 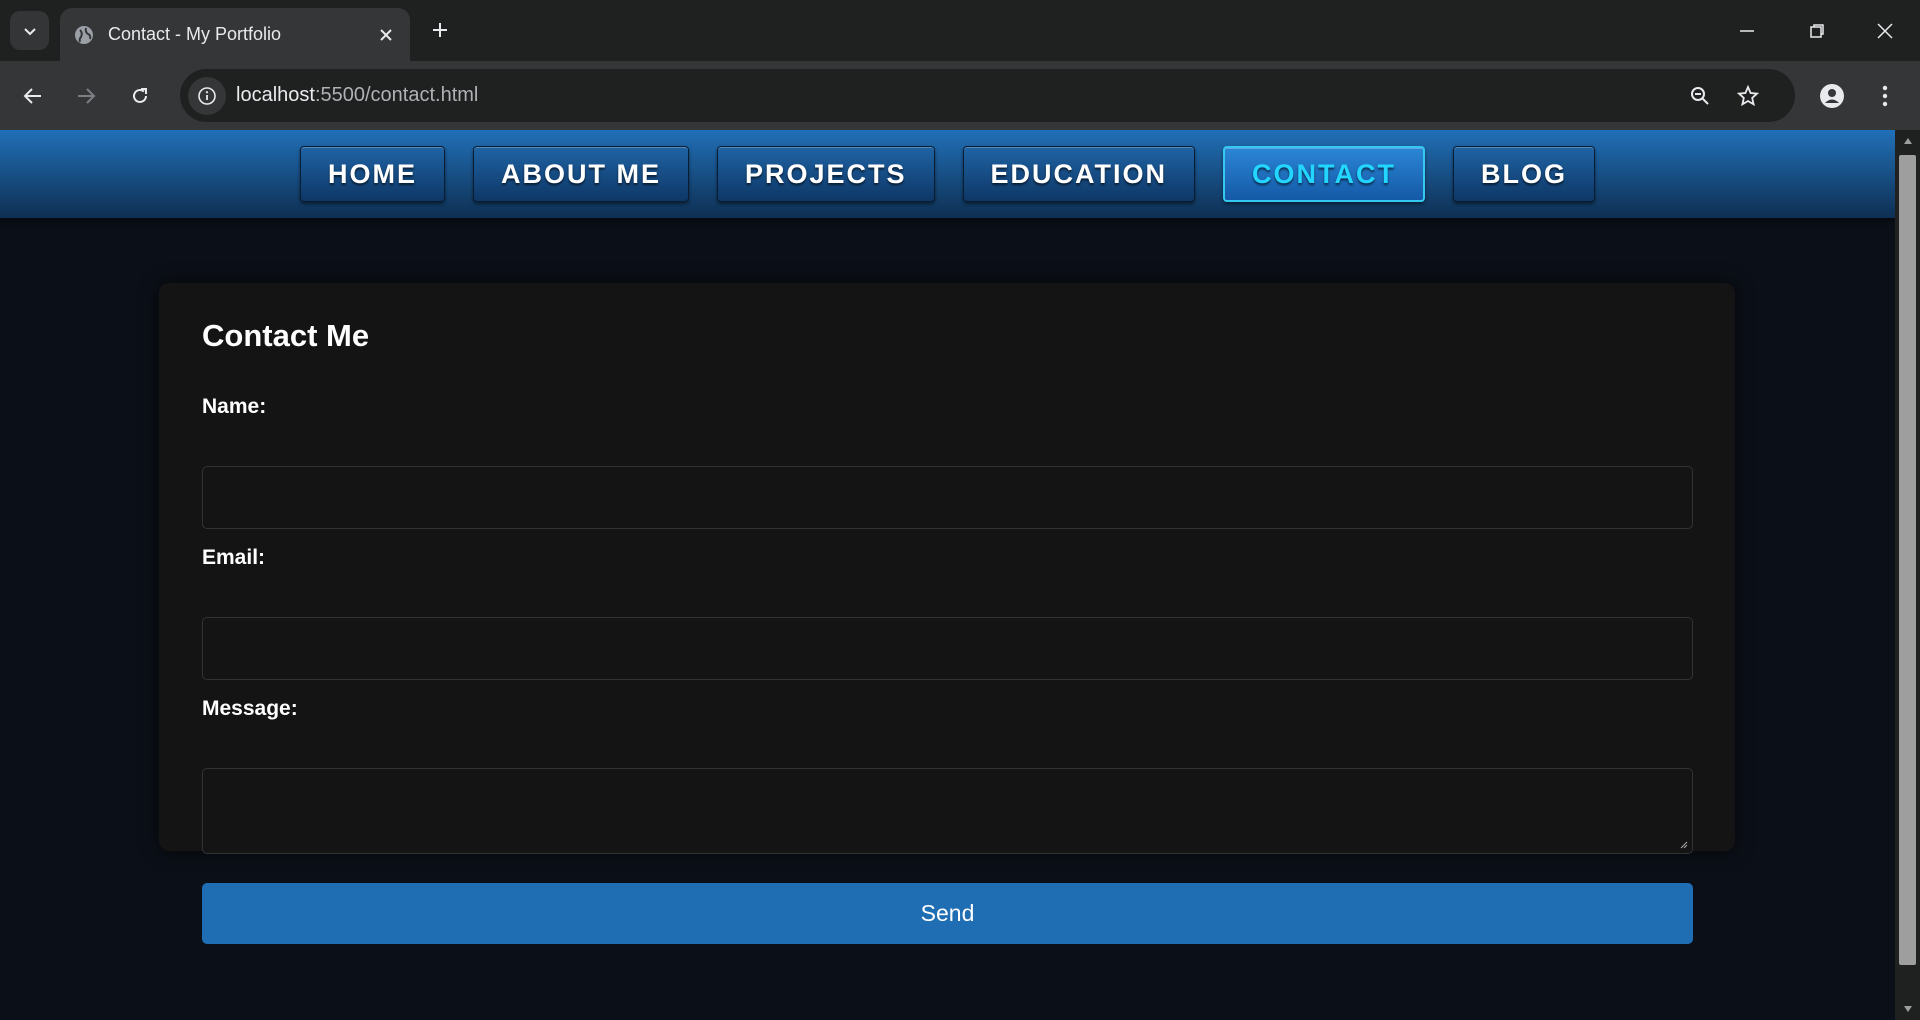 I want to click on window-close-button, so click(x=1885, y=30).